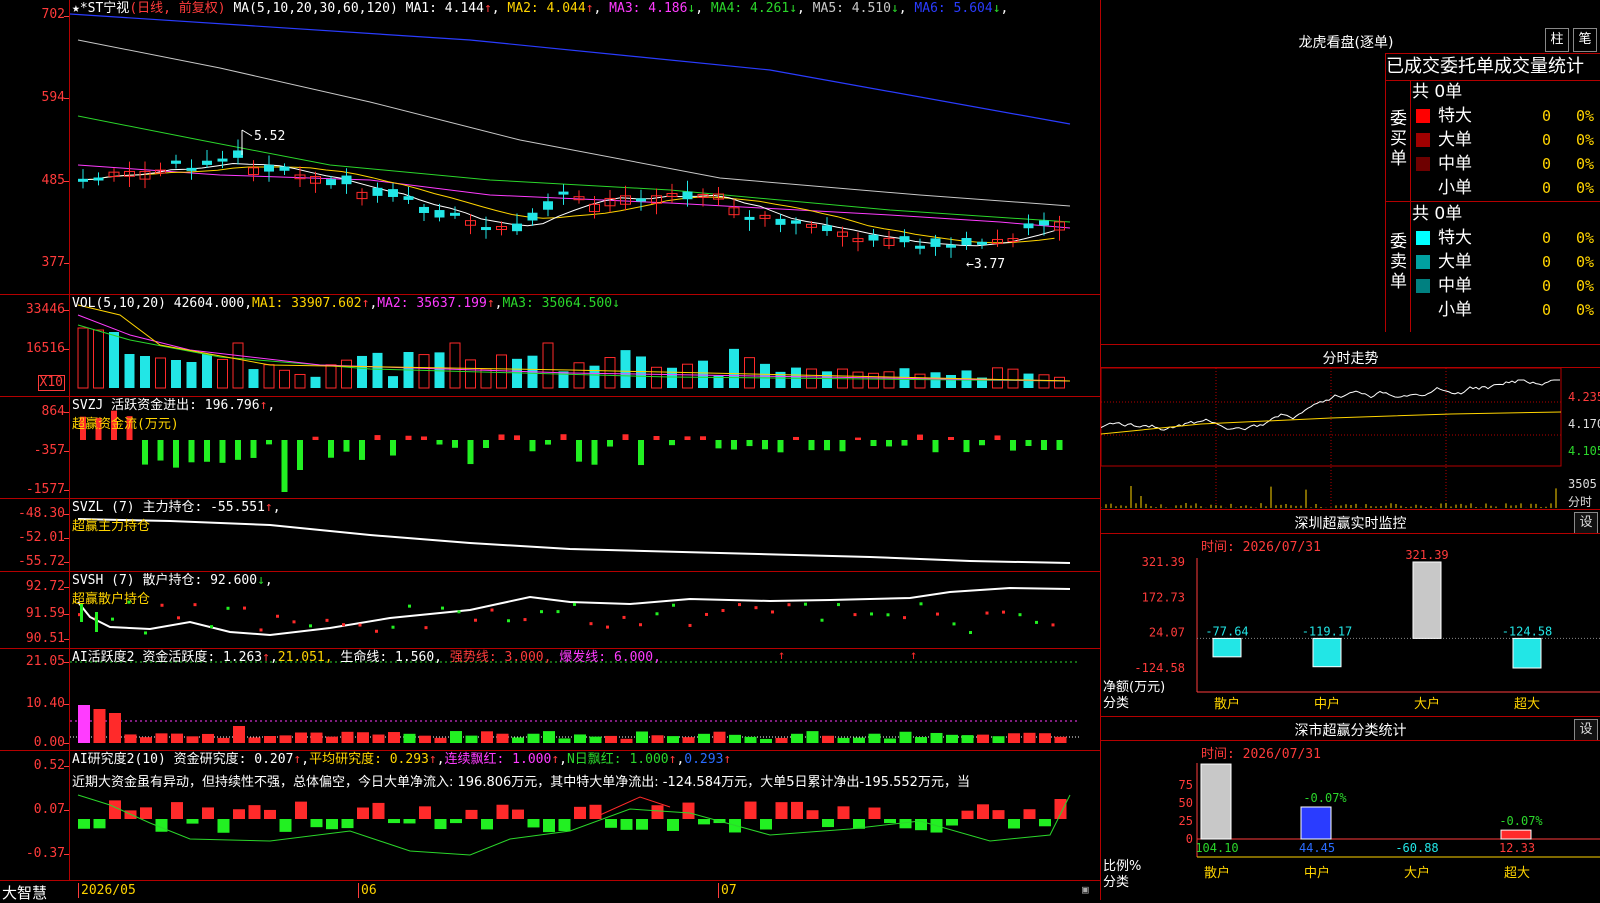 This screenshot has height=903, width=1600. What do you see at coordinates (1516, 834) in the screenshot?
I see `classify-bar` at bounding box center [1516, 834].